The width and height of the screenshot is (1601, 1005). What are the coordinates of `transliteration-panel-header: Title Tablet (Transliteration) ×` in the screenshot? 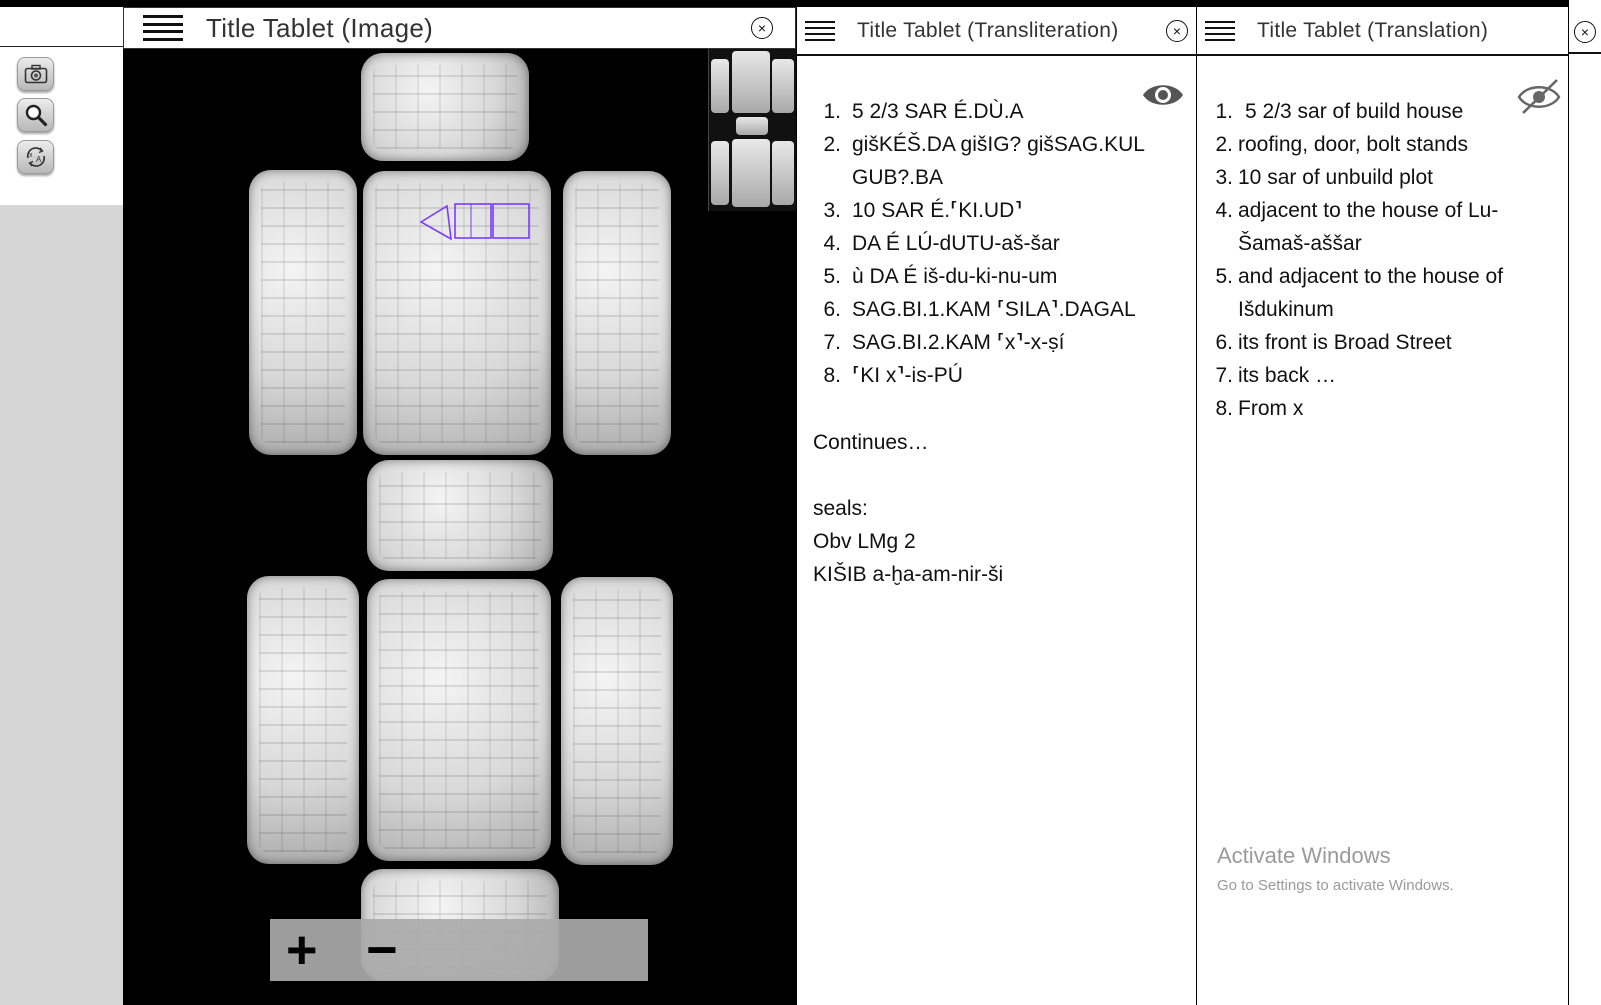 It's located at (997, 31).